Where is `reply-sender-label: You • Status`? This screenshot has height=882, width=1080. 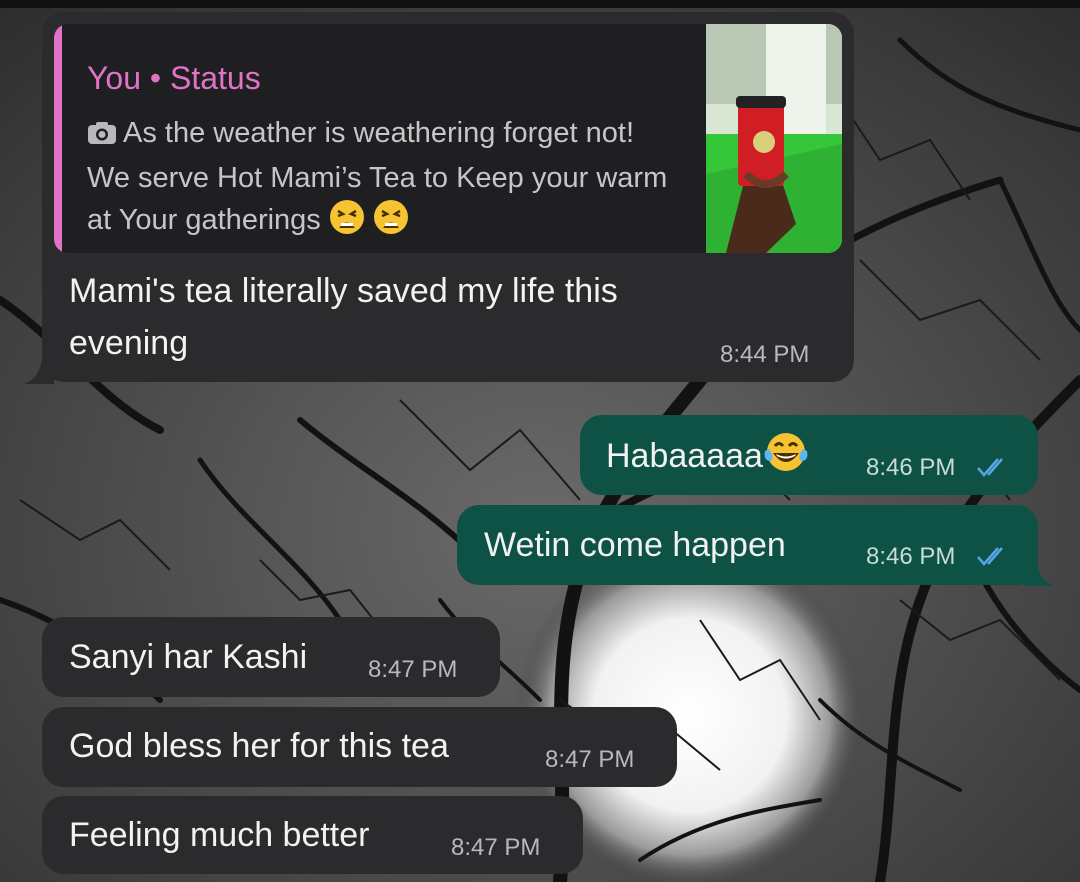 reply-sender-label: You • Status is located at coordinates (174, 78).